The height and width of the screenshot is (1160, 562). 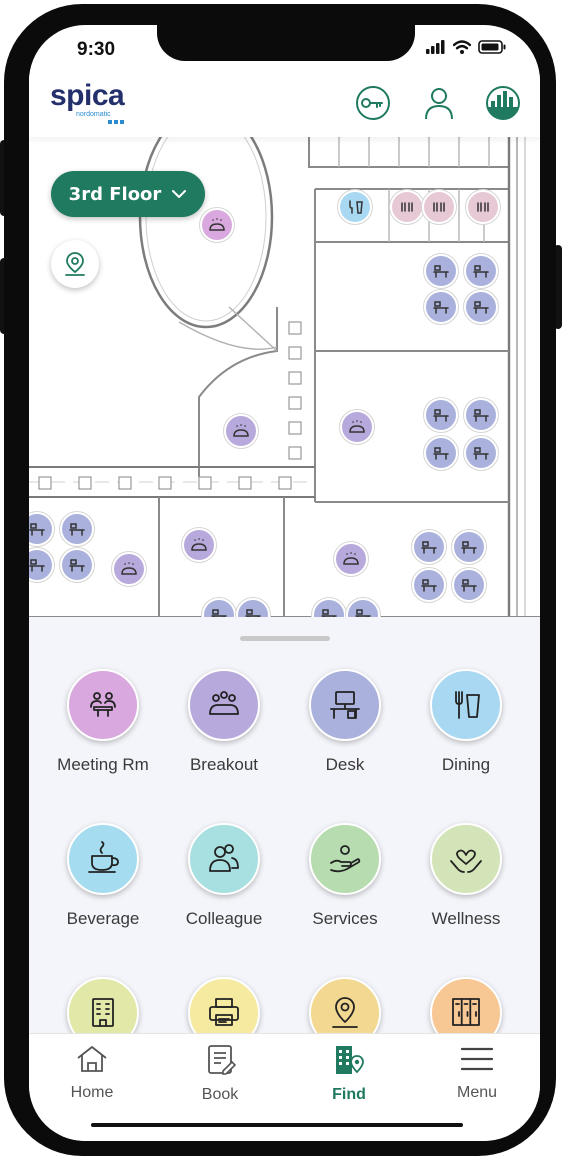 What do you see at coordinates (477, 1059) in the screenshot?
I see `menu-icon` at bounding box center [477, 1059].